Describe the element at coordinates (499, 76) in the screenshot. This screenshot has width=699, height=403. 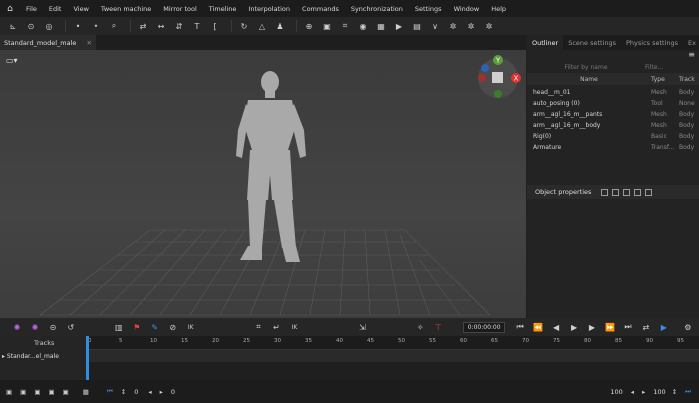
I see `orientation-gizmo: Y X` at that location.